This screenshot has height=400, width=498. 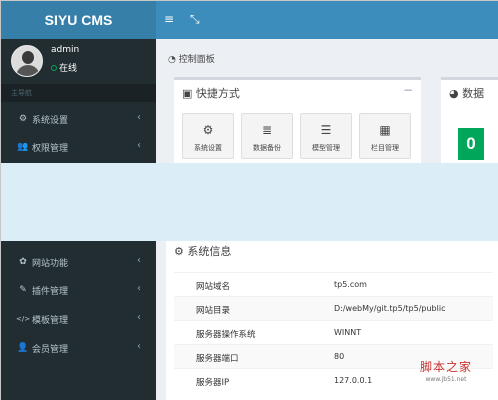 What do you see at coordinates (169, 19) in the screenshot?
I see `menu-toggle-icon: ≡` at bounding box center [169, 19].